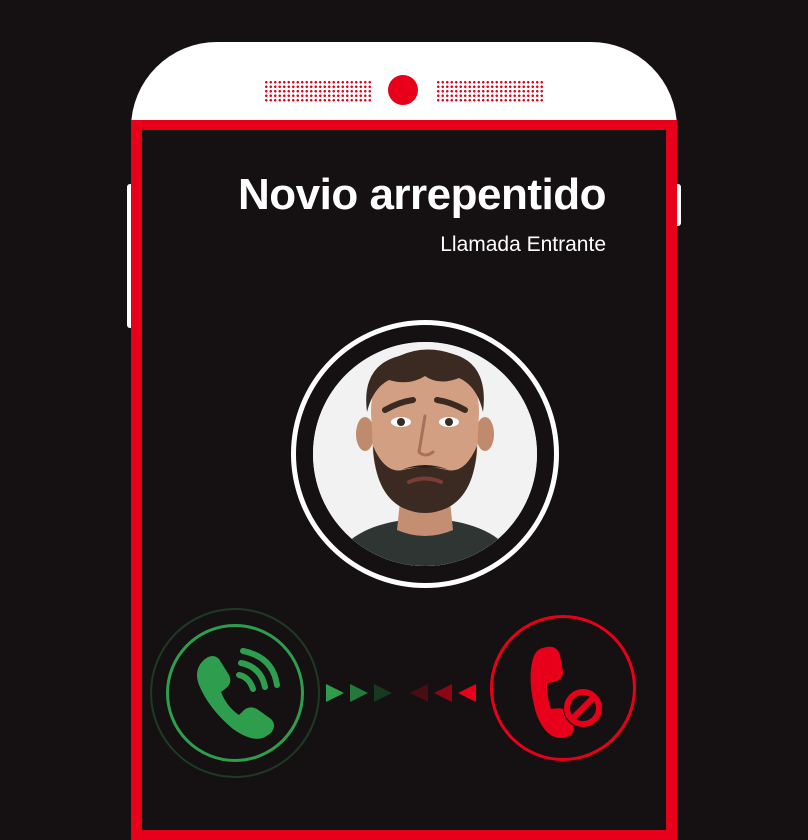 This screenshot has height=840, width=808. What do you see at coordinates (523, 244) in the screenshot?
I see `call-status: Llamada Entrante` at bounding box center [523, 244].